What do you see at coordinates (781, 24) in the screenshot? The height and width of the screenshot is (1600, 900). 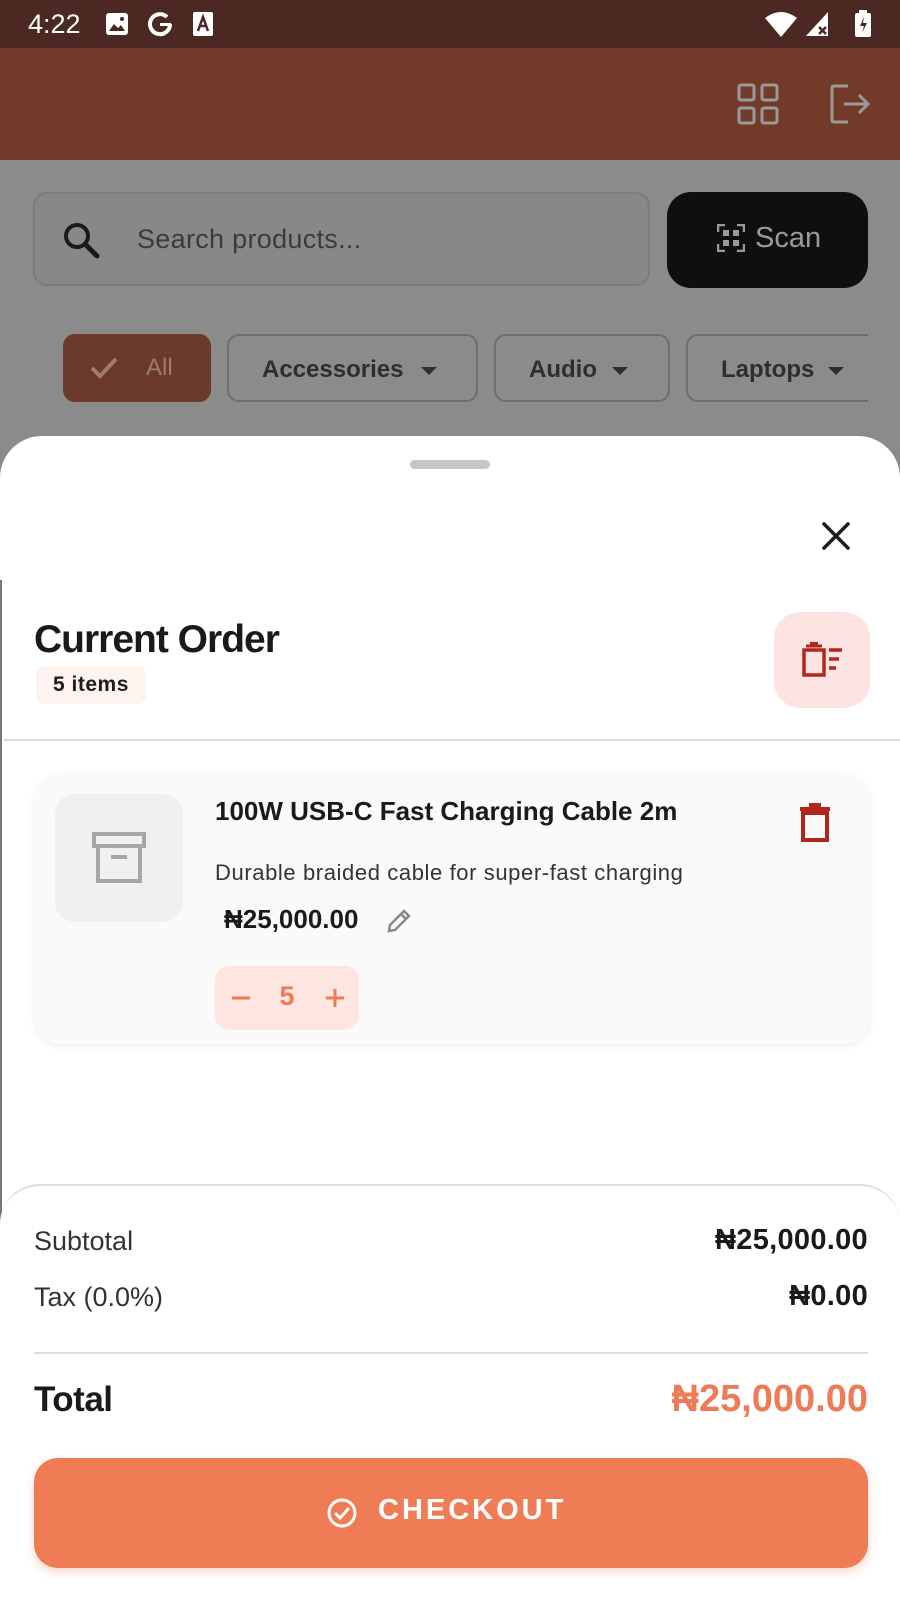 I see `wifi-icon` at bounding box center [781, 24].